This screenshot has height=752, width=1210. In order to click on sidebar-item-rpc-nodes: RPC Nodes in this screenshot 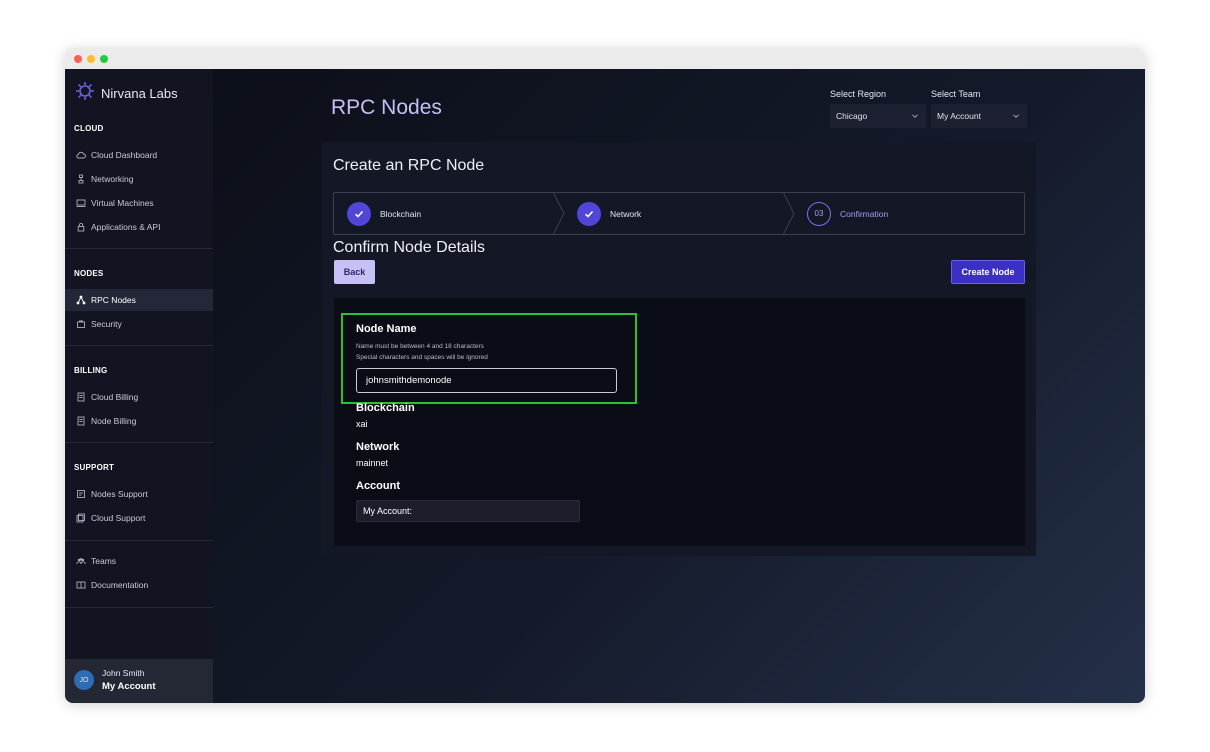, I will do `click(139, 300)`.